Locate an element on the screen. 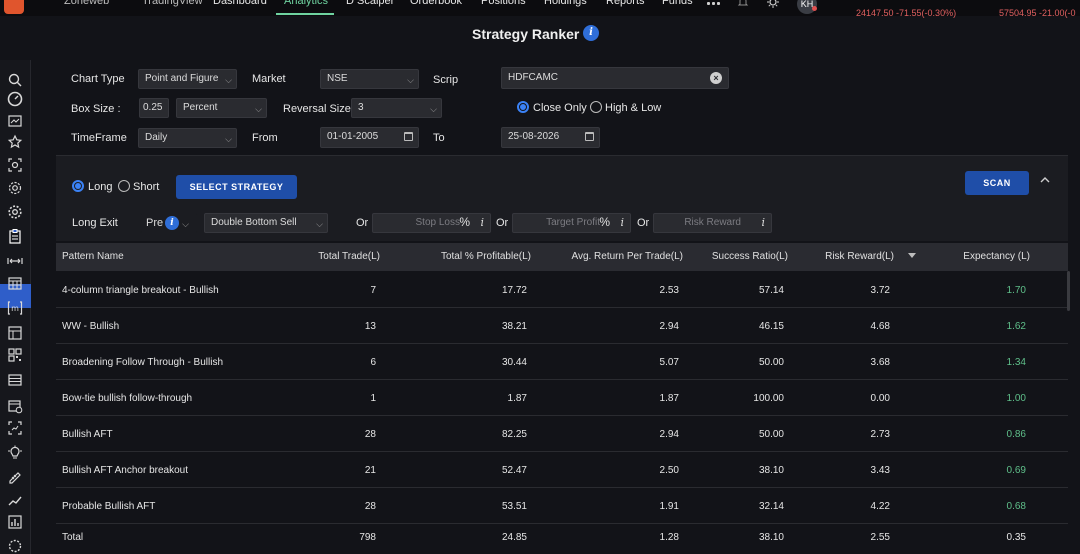 This screenshot has height=554, width=1080. market-select: NSE ⌵ is located at coordinates (369, 79).